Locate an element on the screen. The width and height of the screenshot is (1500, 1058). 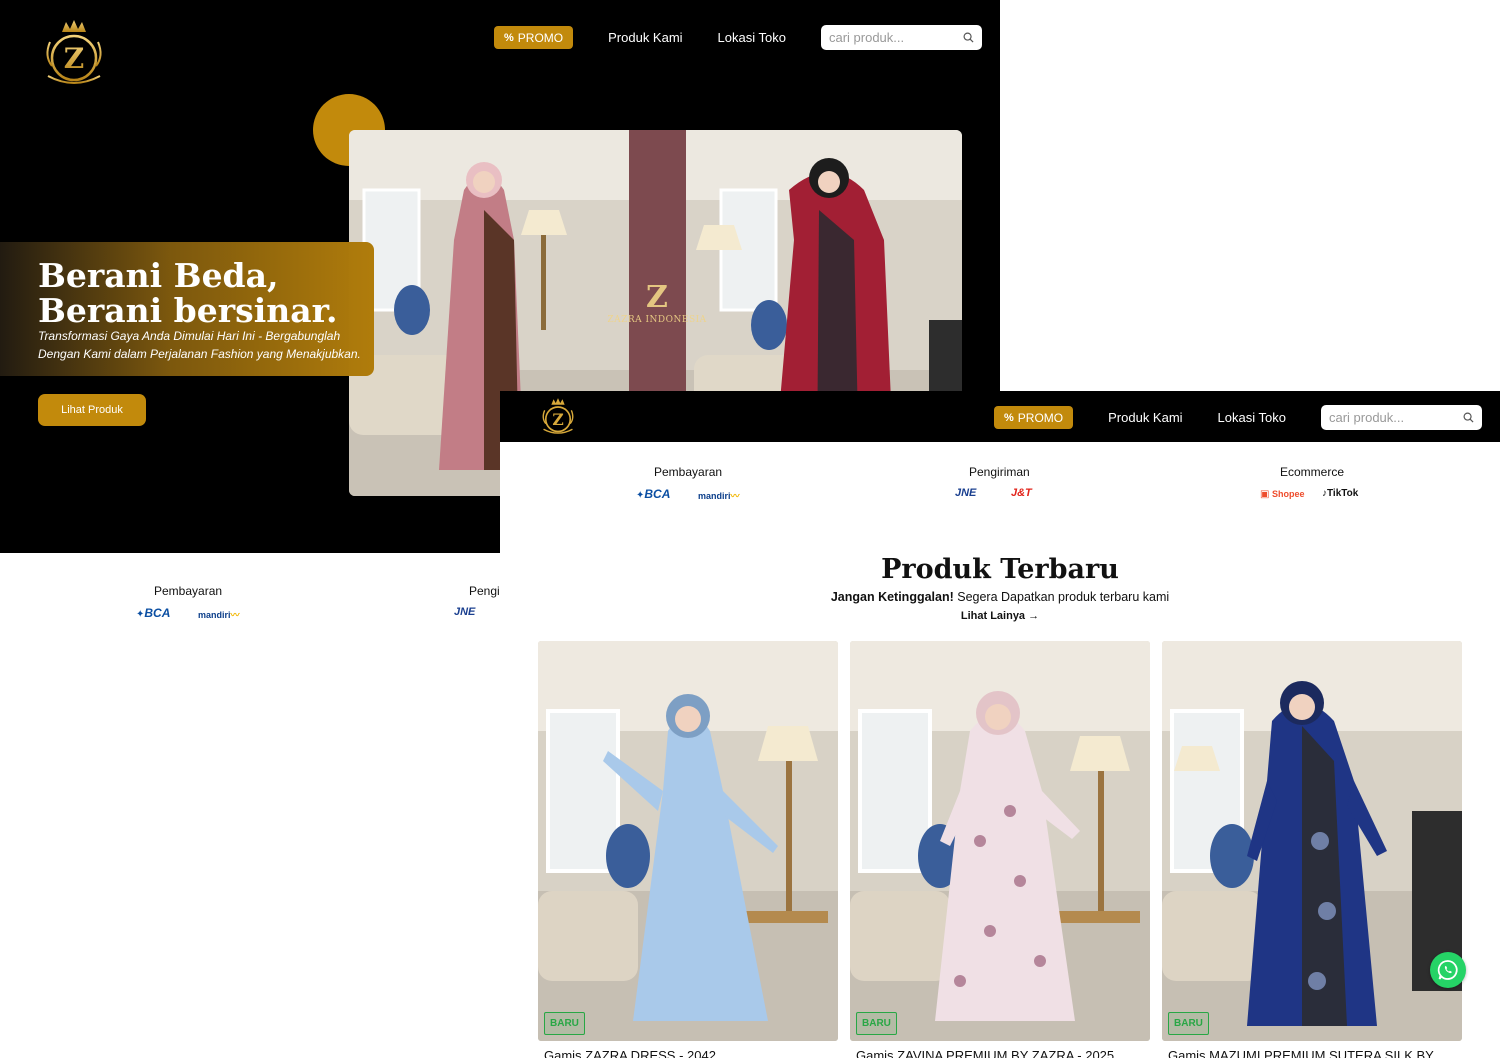
lihat-lainya-link: Lihat Lainya → is located at coordinates (1000, 616).